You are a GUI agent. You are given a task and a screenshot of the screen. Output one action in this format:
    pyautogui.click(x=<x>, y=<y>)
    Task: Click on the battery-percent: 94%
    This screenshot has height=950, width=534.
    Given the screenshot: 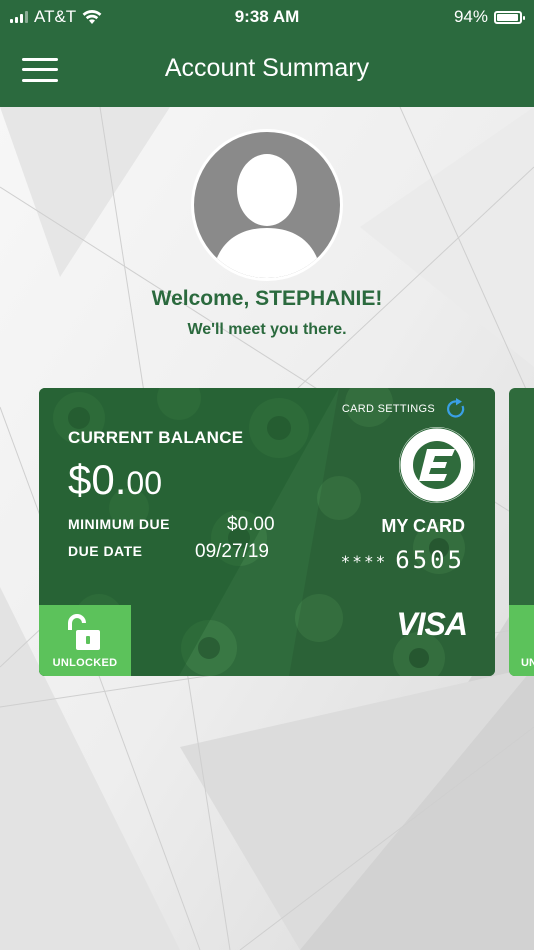 What is the action you would take?
    pyautogui.click(x=470, y=16)
    